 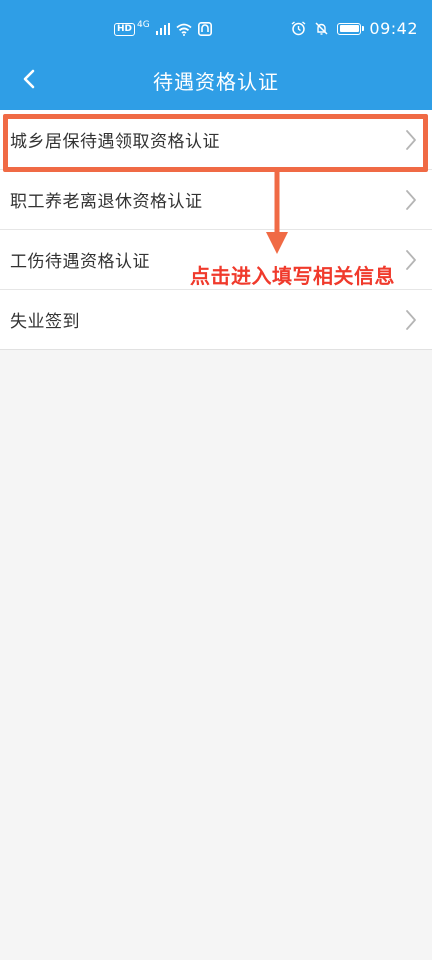 What do you see at coordinates (393, 28) in the screenshot?
I see `status-time: 09:42` at bounding box center [393, 28].